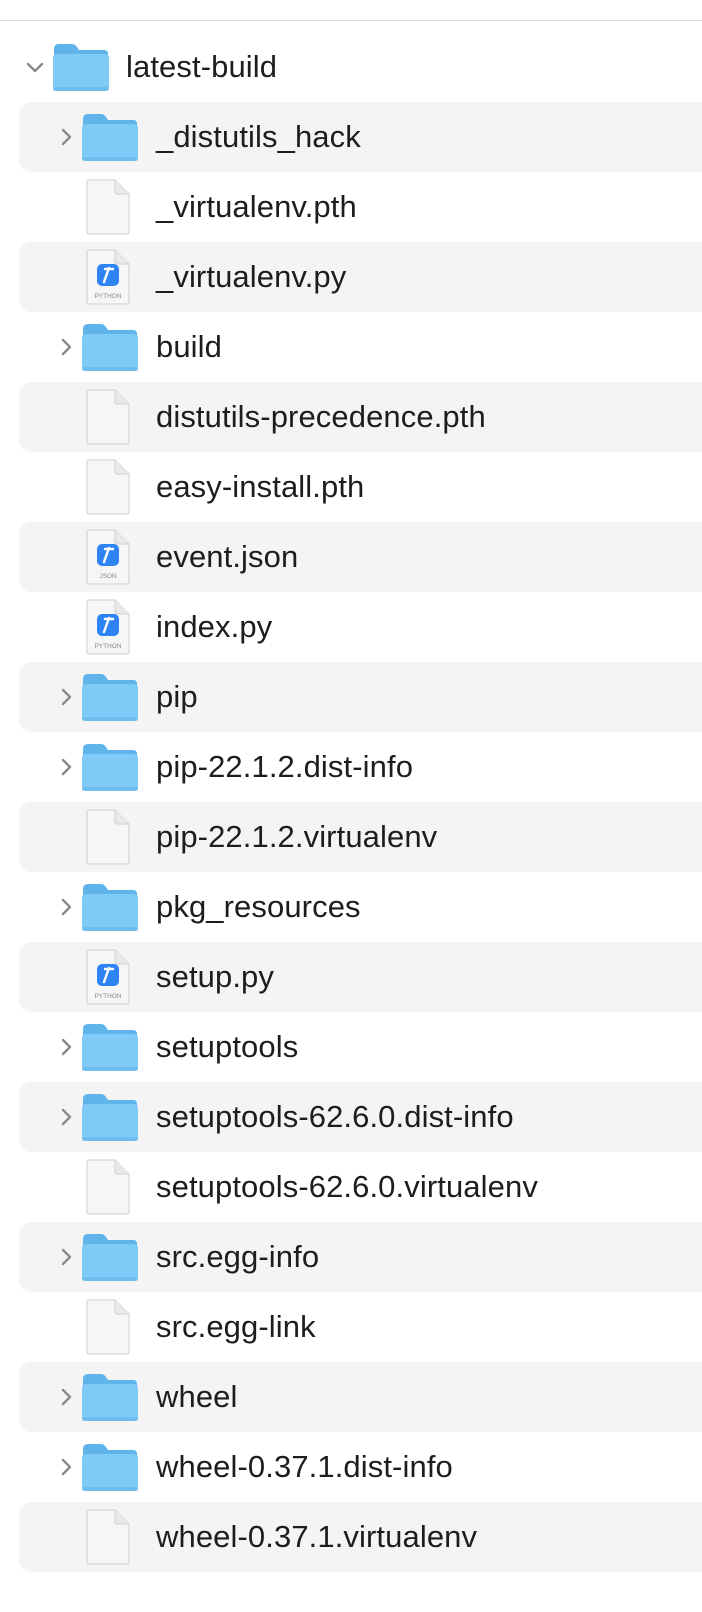 The height and width of the screenshot is (1612, 702). What do you see at coordinates (351, 627) in the screenshot?
I see `tree-row-python: PYTHON index.py` at bounding box center [351, 627].